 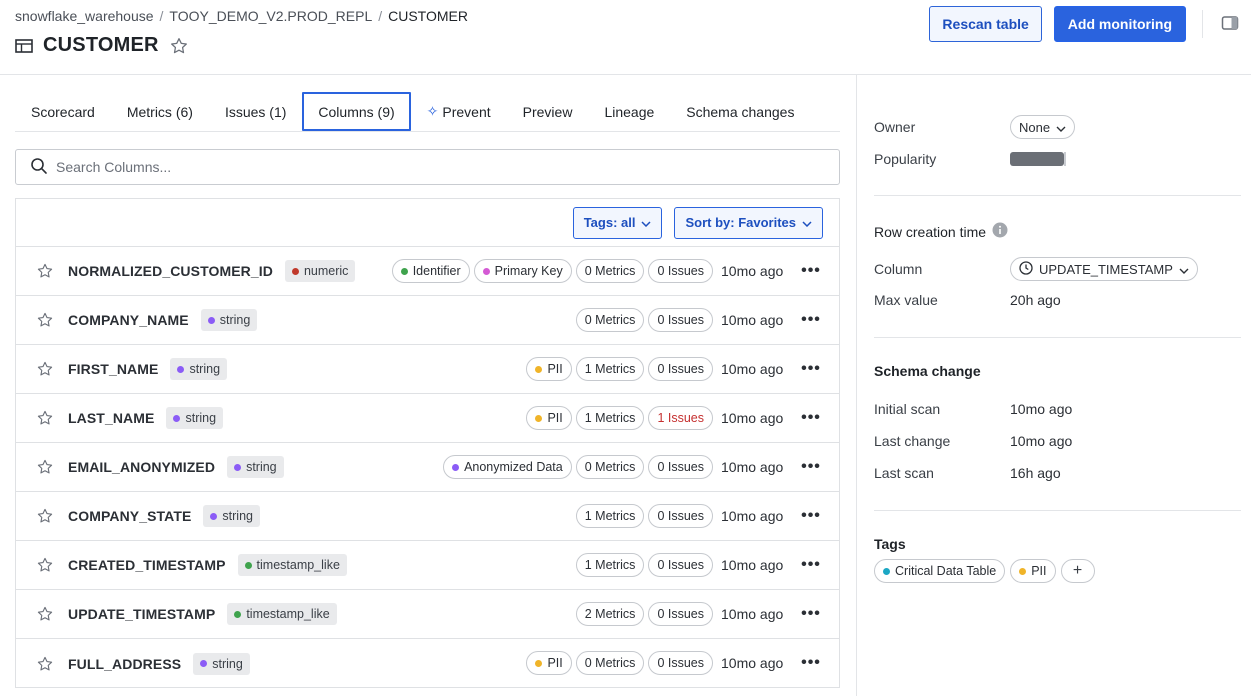 I want to click on sort-by-dropdown: Sort by: Favorites, so click(x=748, y=222).